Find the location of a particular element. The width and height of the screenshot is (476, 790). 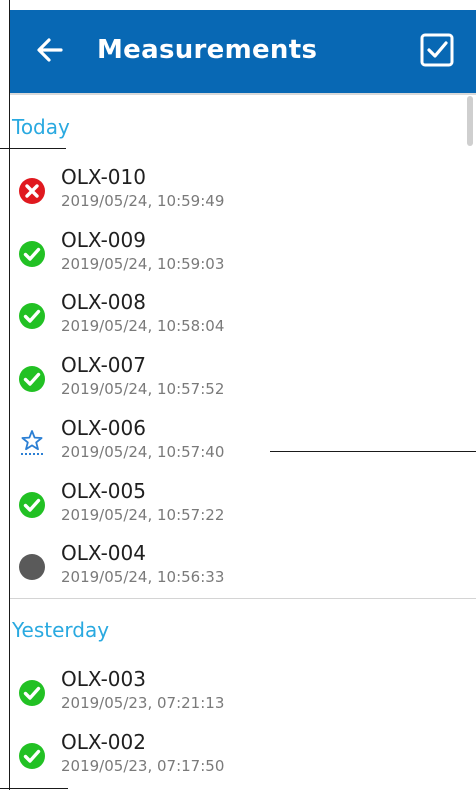

annotation-frame-line is located at coordinates (9, 395).